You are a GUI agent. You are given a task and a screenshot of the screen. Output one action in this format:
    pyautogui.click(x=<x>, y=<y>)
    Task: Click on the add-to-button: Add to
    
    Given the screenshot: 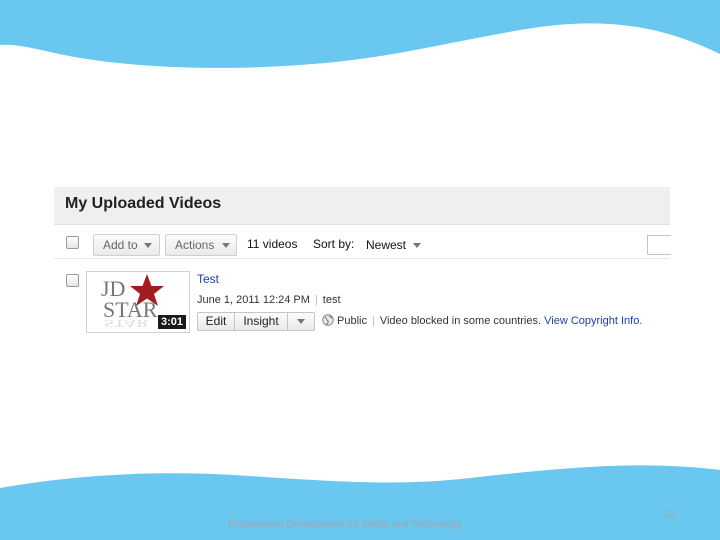 What is the action you would take?
    pyautogui.click(x=126, y=245)
    